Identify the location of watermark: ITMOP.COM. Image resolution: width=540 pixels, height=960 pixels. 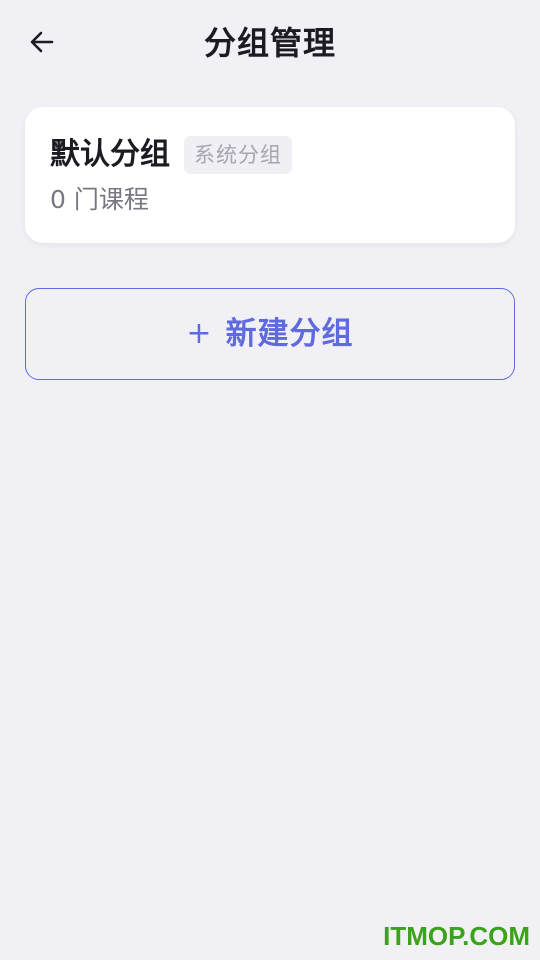
(456, 936).